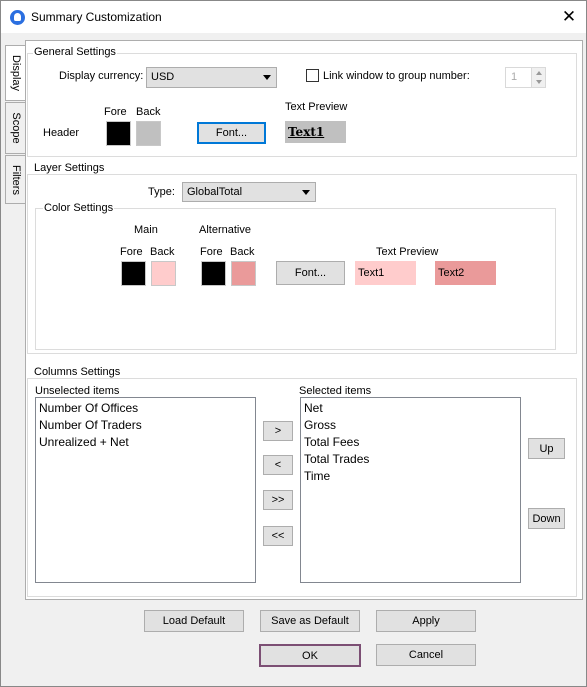 The image size is (587, 687). Describe the element at coordinates (162, 252) in the screenshot. I see `main-back-label: Back` at that location.